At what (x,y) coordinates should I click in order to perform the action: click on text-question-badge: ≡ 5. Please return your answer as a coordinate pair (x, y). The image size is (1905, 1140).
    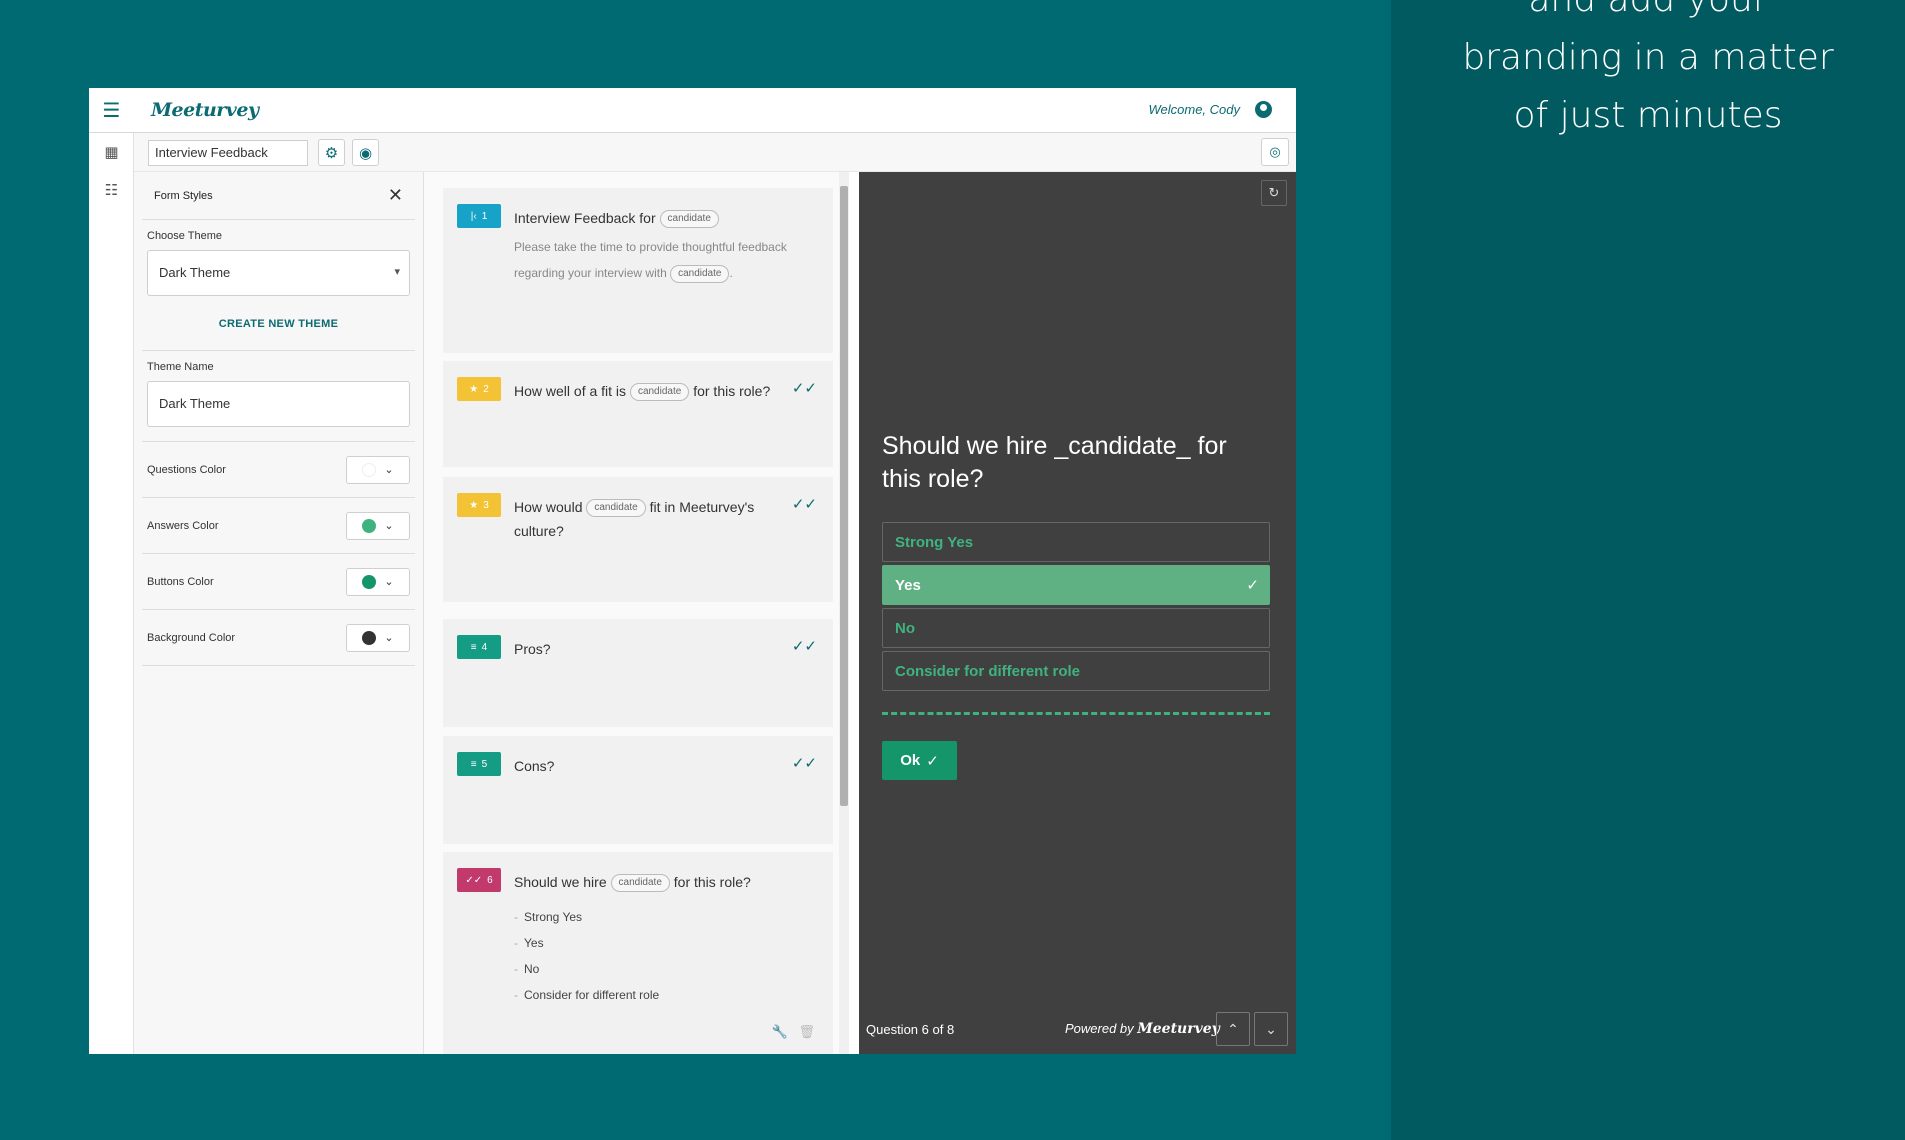
    Looking at the image, I should click on (479, 764).